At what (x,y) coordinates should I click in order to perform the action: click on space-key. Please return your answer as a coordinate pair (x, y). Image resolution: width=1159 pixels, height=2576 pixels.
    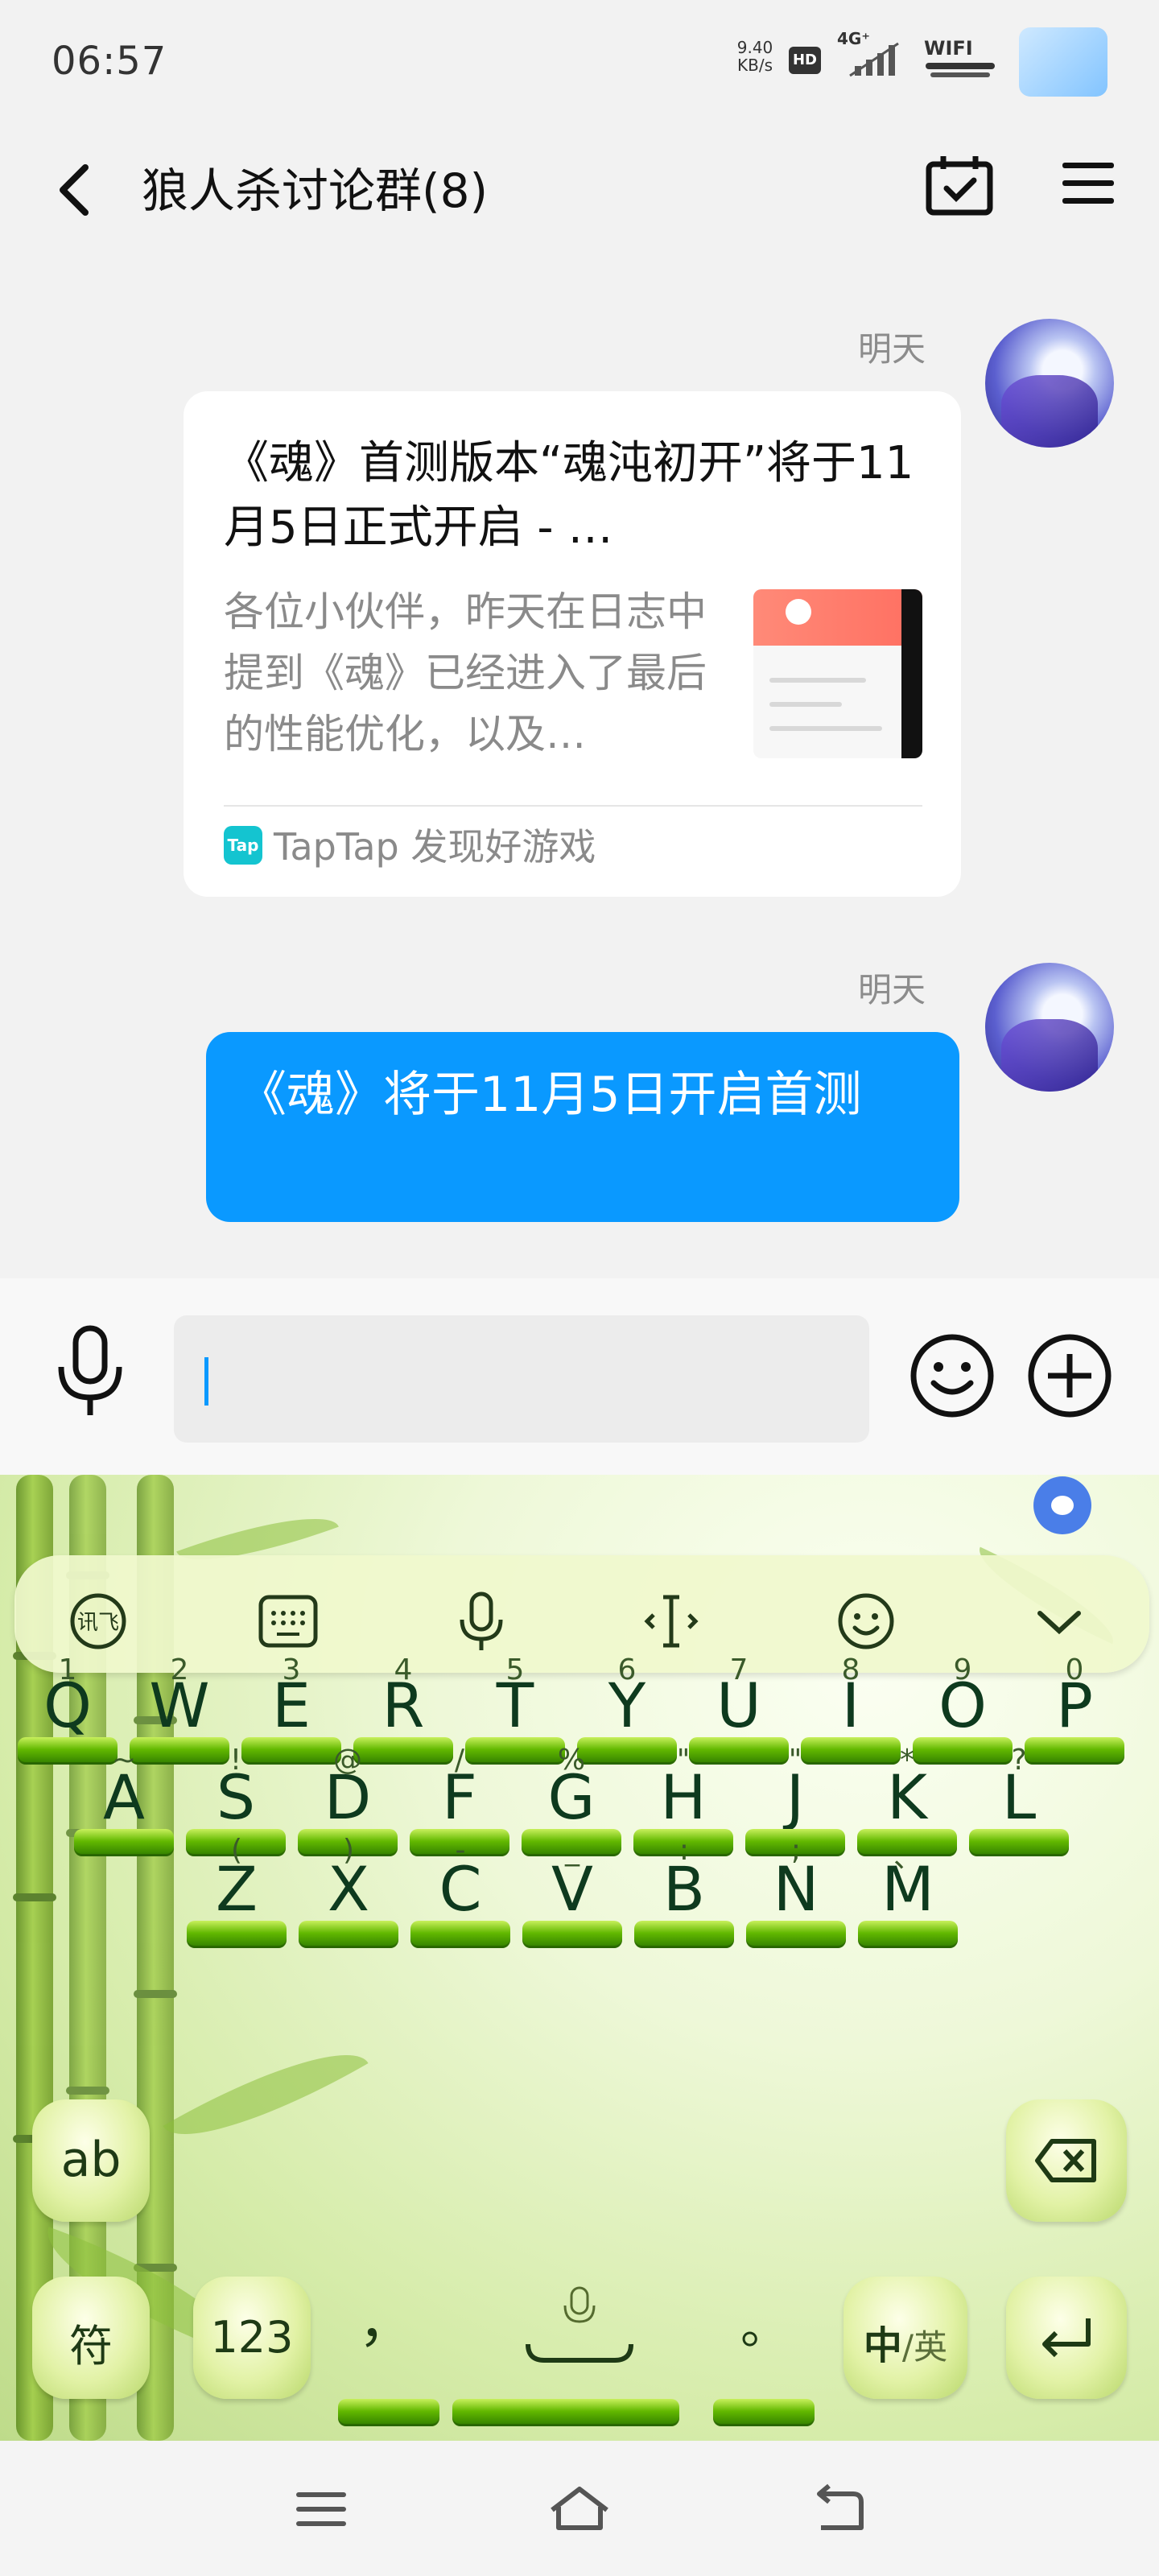
    Looking at the image, I should click on (579, 2328).